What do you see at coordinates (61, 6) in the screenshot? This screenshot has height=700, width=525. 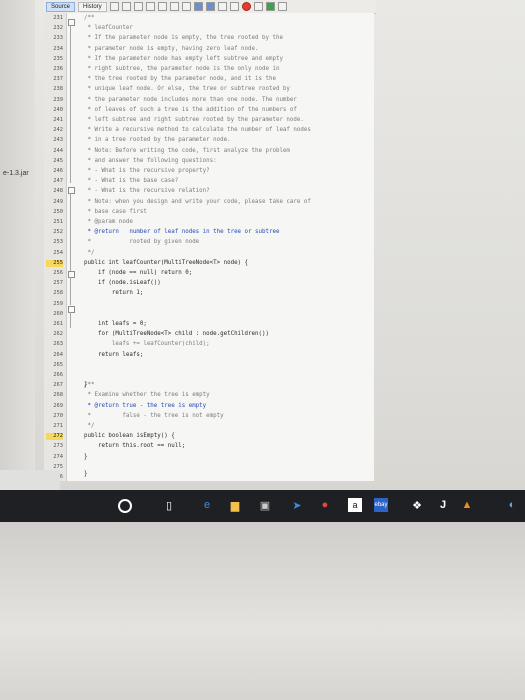 I see `tab-source: Source` at bounding box center [61, 6].